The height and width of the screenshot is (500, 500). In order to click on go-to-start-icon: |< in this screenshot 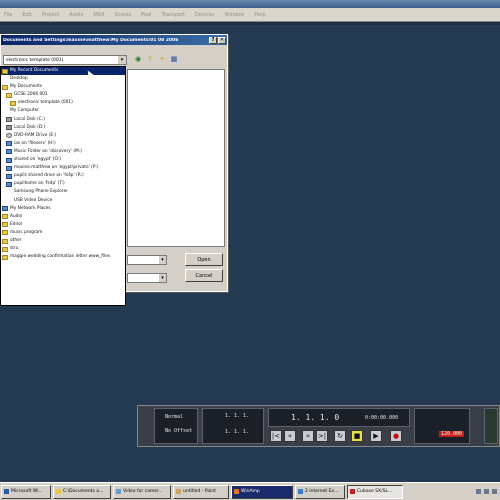, I will do `click(276, 436)`.